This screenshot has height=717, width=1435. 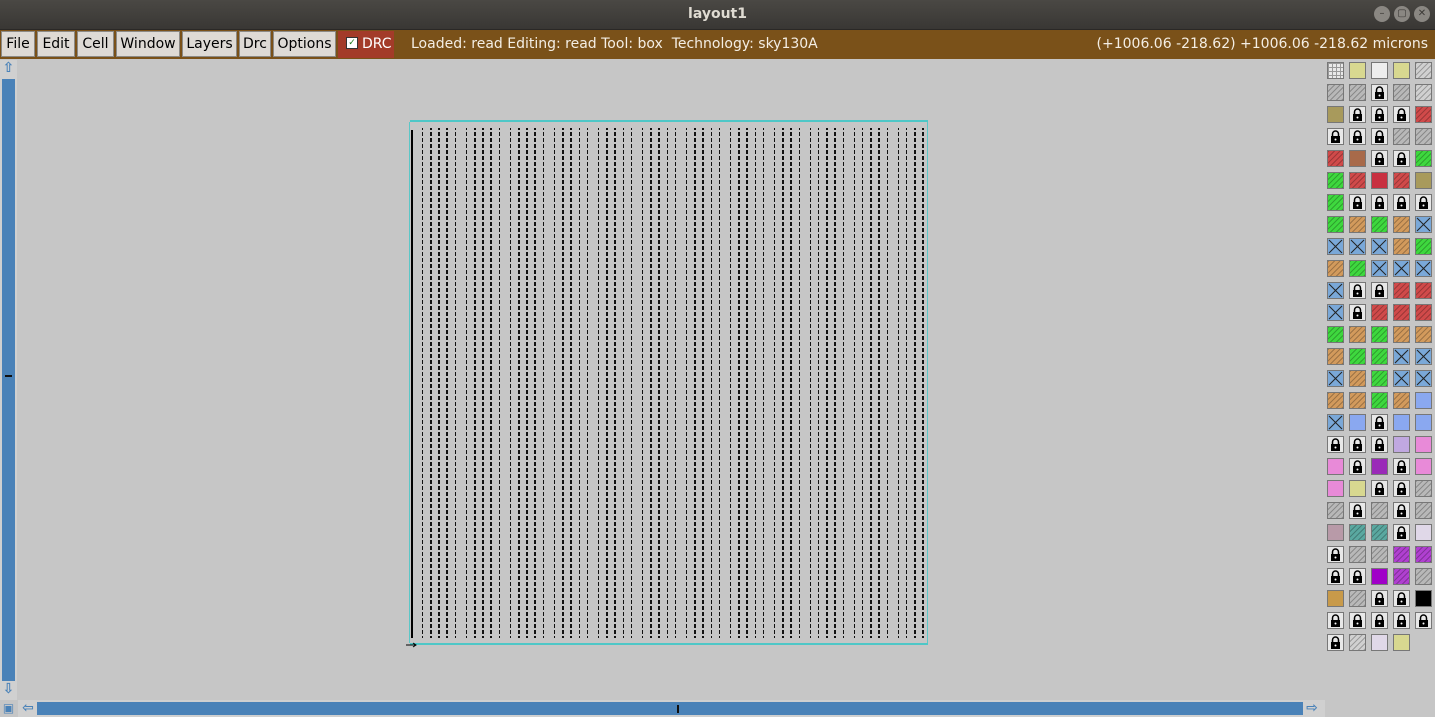 I want to click on menu-drc: Drc, so click(x=255, y=44).